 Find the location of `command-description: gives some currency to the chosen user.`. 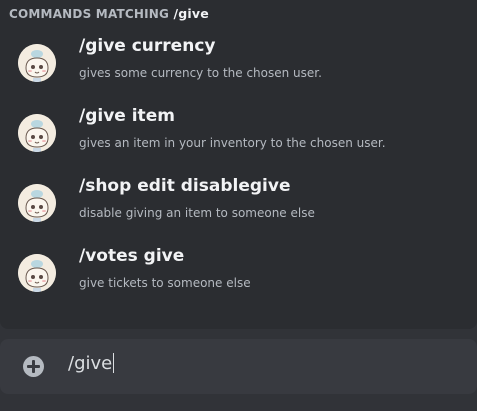

command-description: gives some currency to the chosen user. is located at coordinates (200, 73).